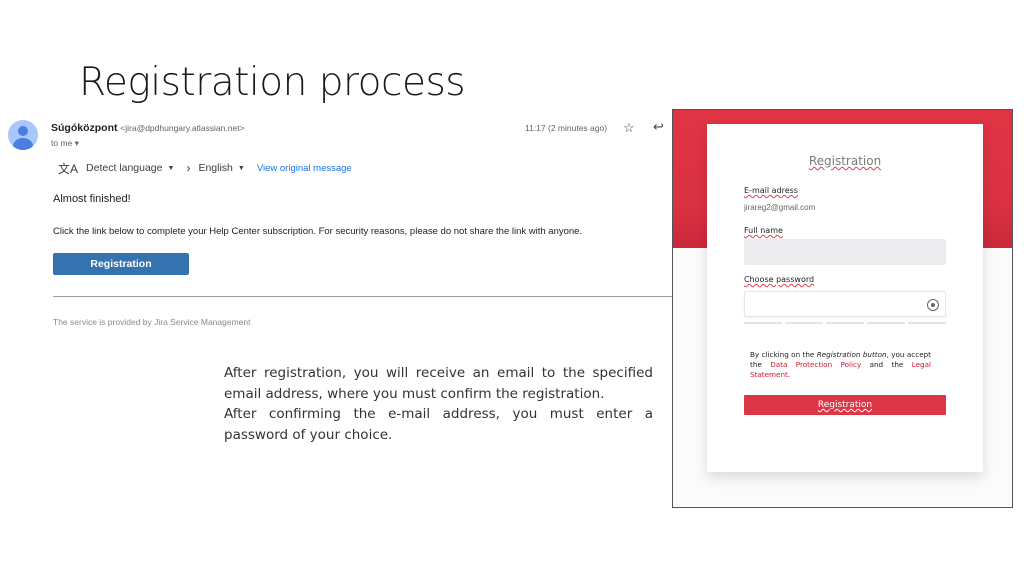 The image size is (1024, 576). Describe the element at coordinates (845, 252) in the screenshot. I see `fullname-input` at that location.